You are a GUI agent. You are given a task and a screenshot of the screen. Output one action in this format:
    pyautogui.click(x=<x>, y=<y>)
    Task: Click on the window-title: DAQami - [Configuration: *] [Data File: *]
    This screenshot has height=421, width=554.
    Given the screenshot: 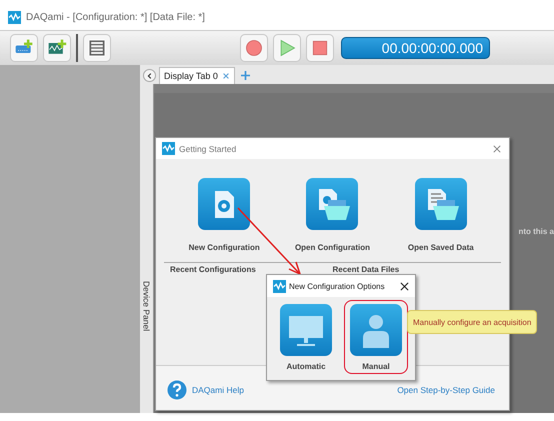 What is the action you would take?
    pyautogui.click(x=115, y=17)
    